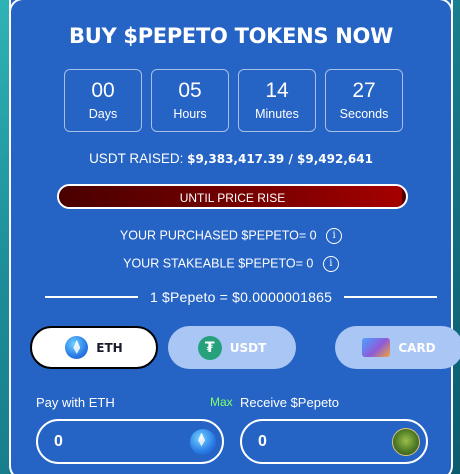 This screenshot has width=460, height=474. I want to click on countdown-value: 14, so click(277, 90).